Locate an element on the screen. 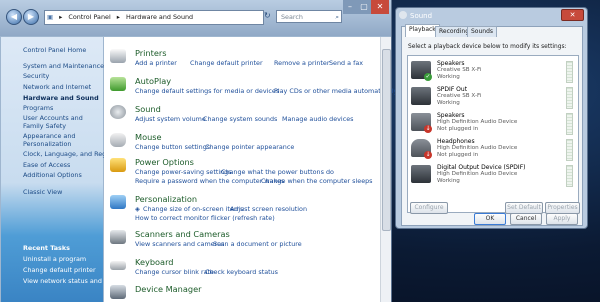 This screenshot has height=302, width=600. category-link: Send a fax is located at coordinates (346, 63).